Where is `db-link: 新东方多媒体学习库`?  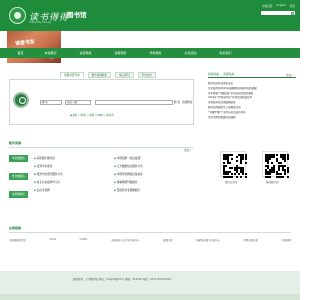 db-link: 新东方多媒体学习库 is located at coordinates (47, 182).